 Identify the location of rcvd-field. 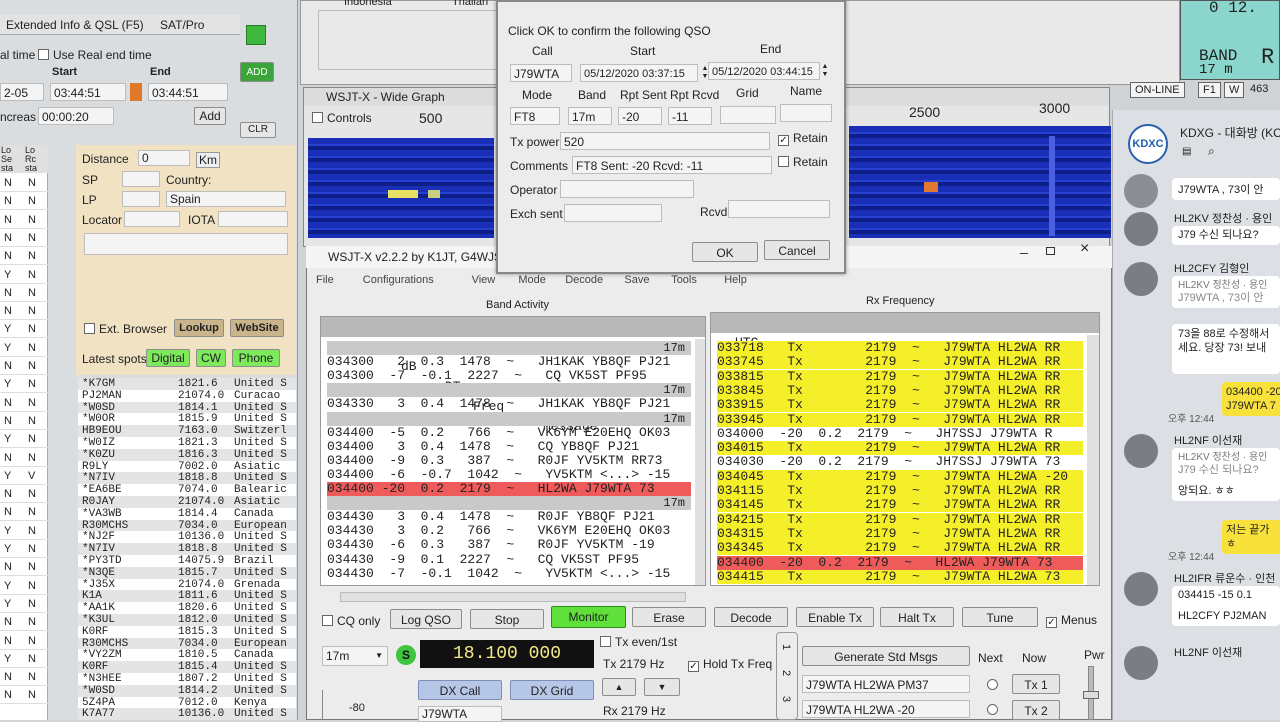
(779, 209).